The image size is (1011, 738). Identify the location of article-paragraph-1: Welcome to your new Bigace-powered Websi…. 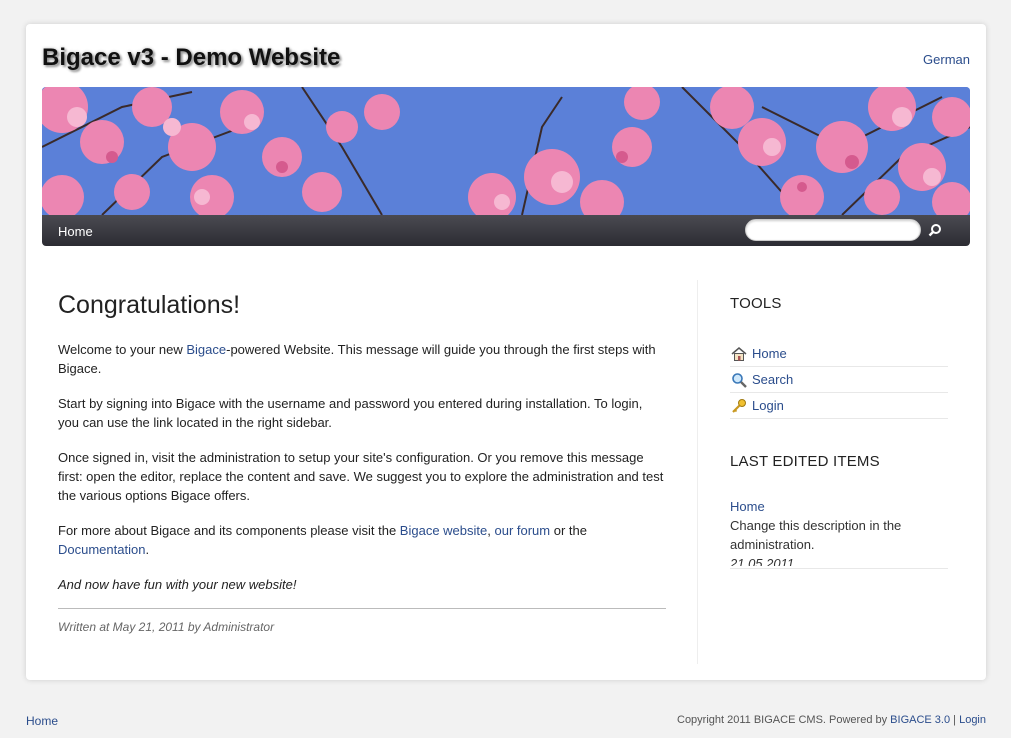
(357, 359).